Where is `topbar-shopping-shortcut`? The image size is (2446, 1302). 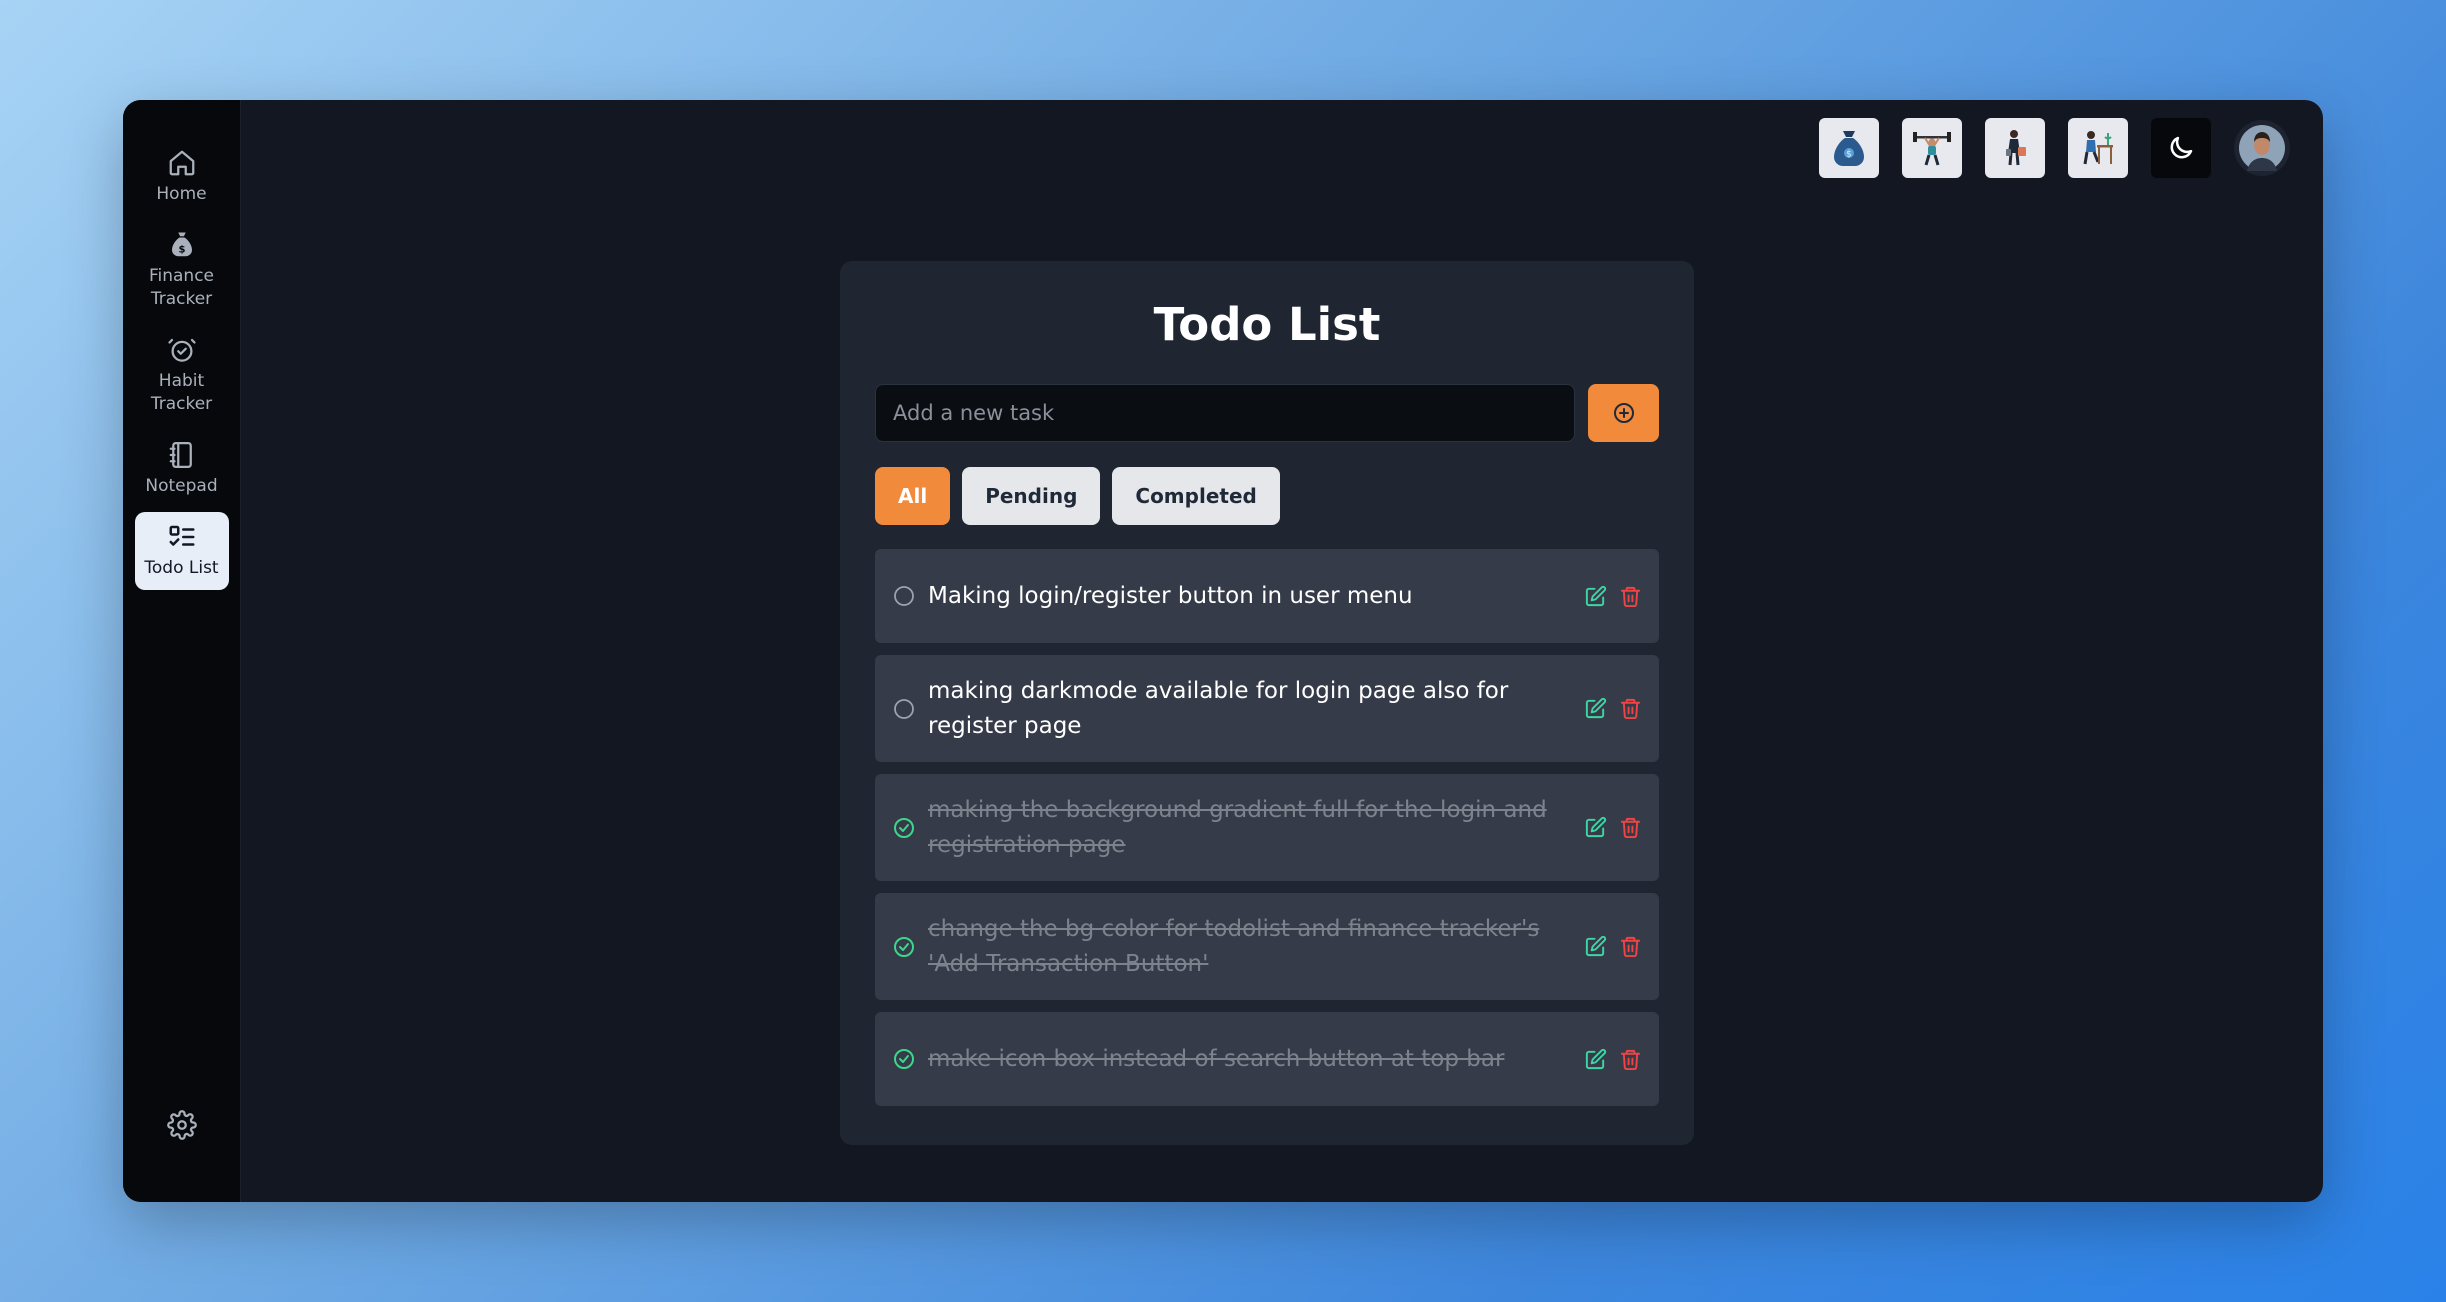
topbar-shopping-shortcut is located at coordinates (2015, 148).